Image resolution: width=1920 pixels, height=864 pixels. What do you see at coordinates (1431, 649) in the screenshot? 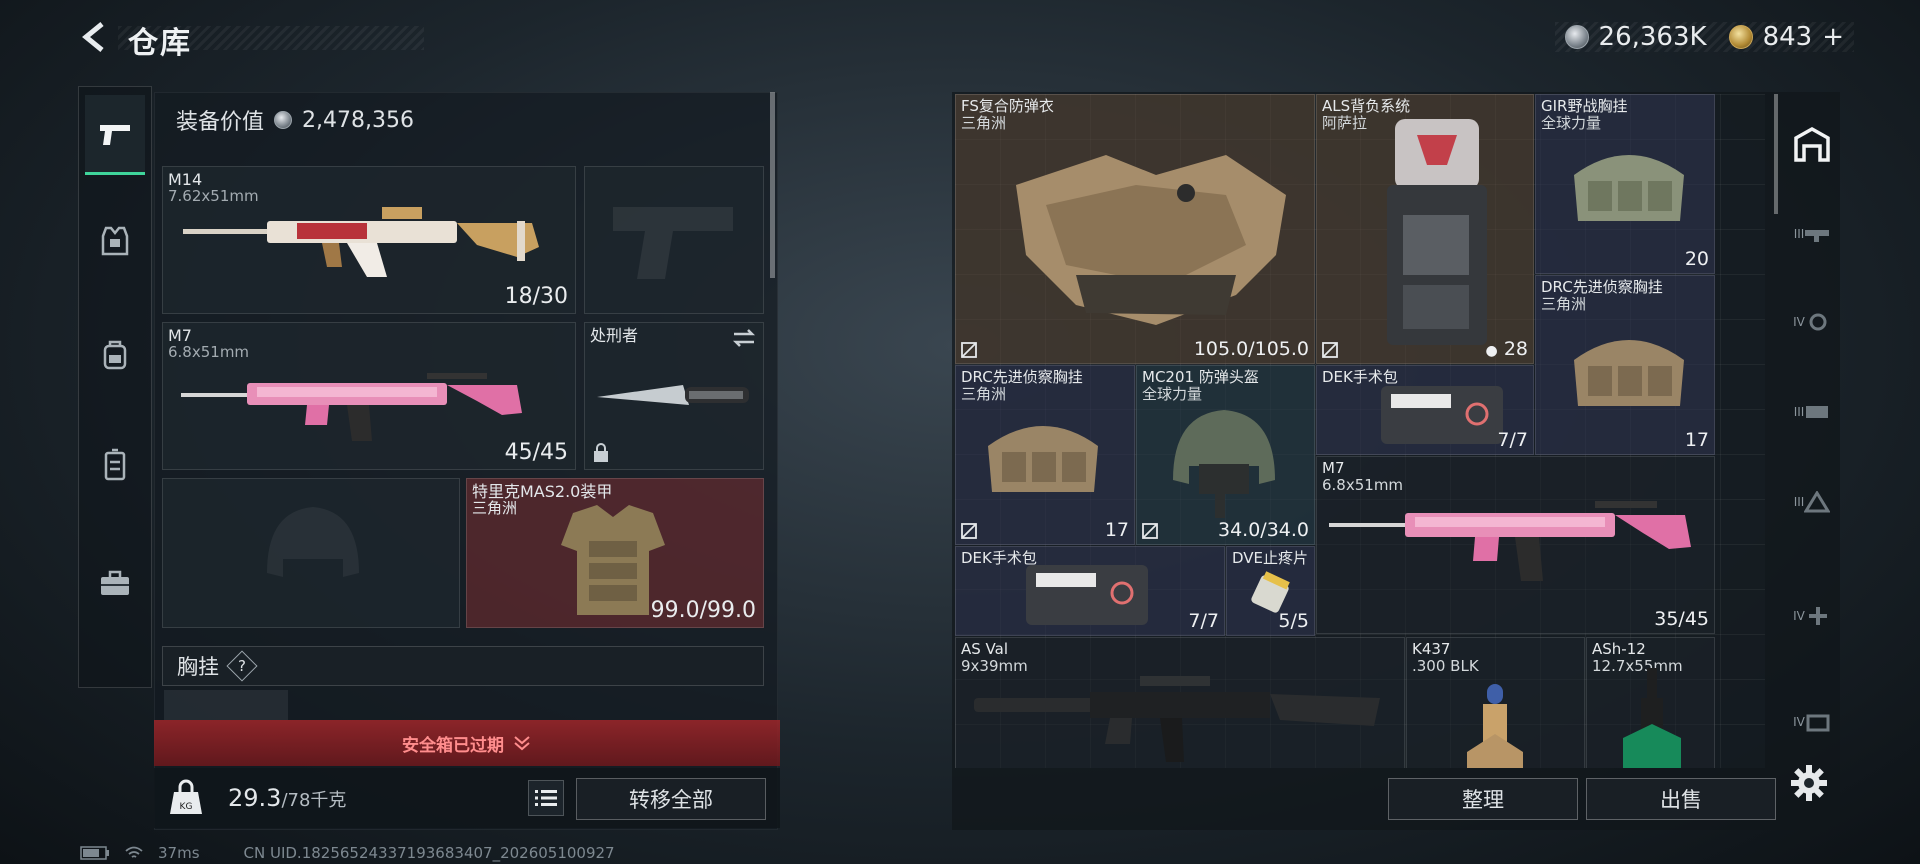
I see `item-name: K437` at bounding box center [1431, 649].